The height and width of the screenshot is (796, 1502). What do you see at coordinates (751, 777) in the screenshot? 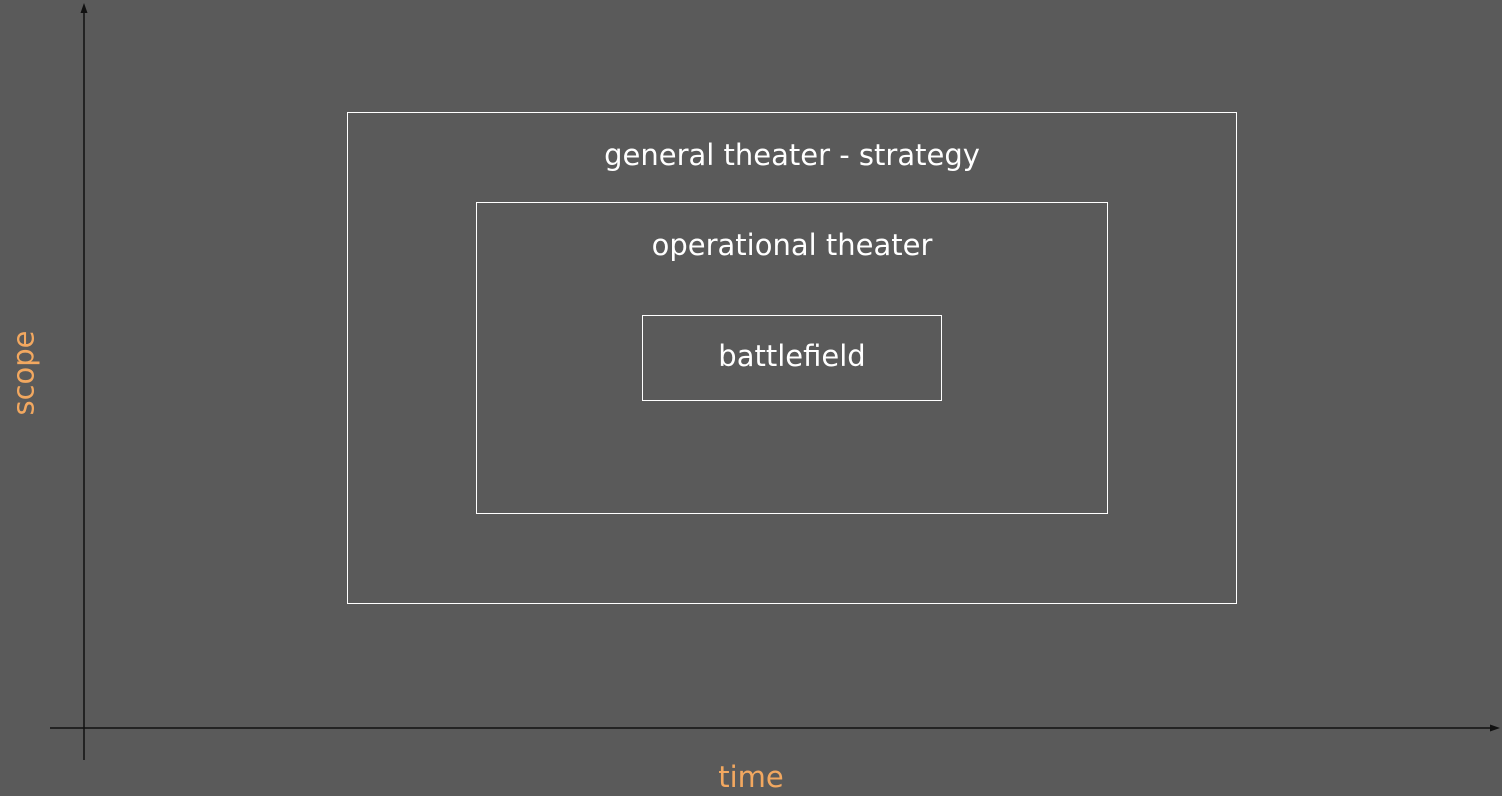
I see `x-axis-label: time` at bounding box center [751, 777].